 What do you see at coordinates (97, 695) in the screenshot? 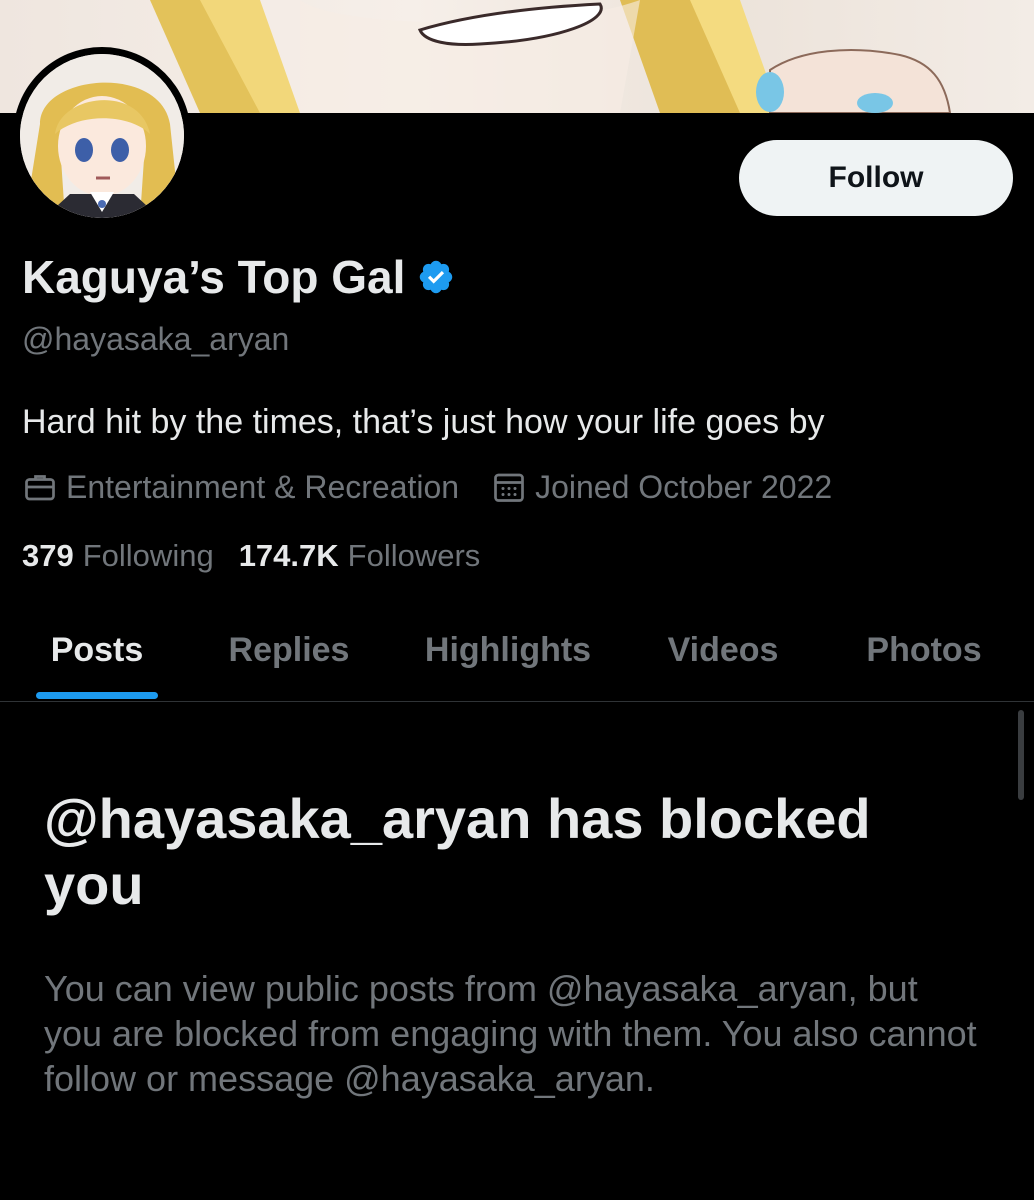
I see `active-tab-indicator` at bounding box center [97, 695].